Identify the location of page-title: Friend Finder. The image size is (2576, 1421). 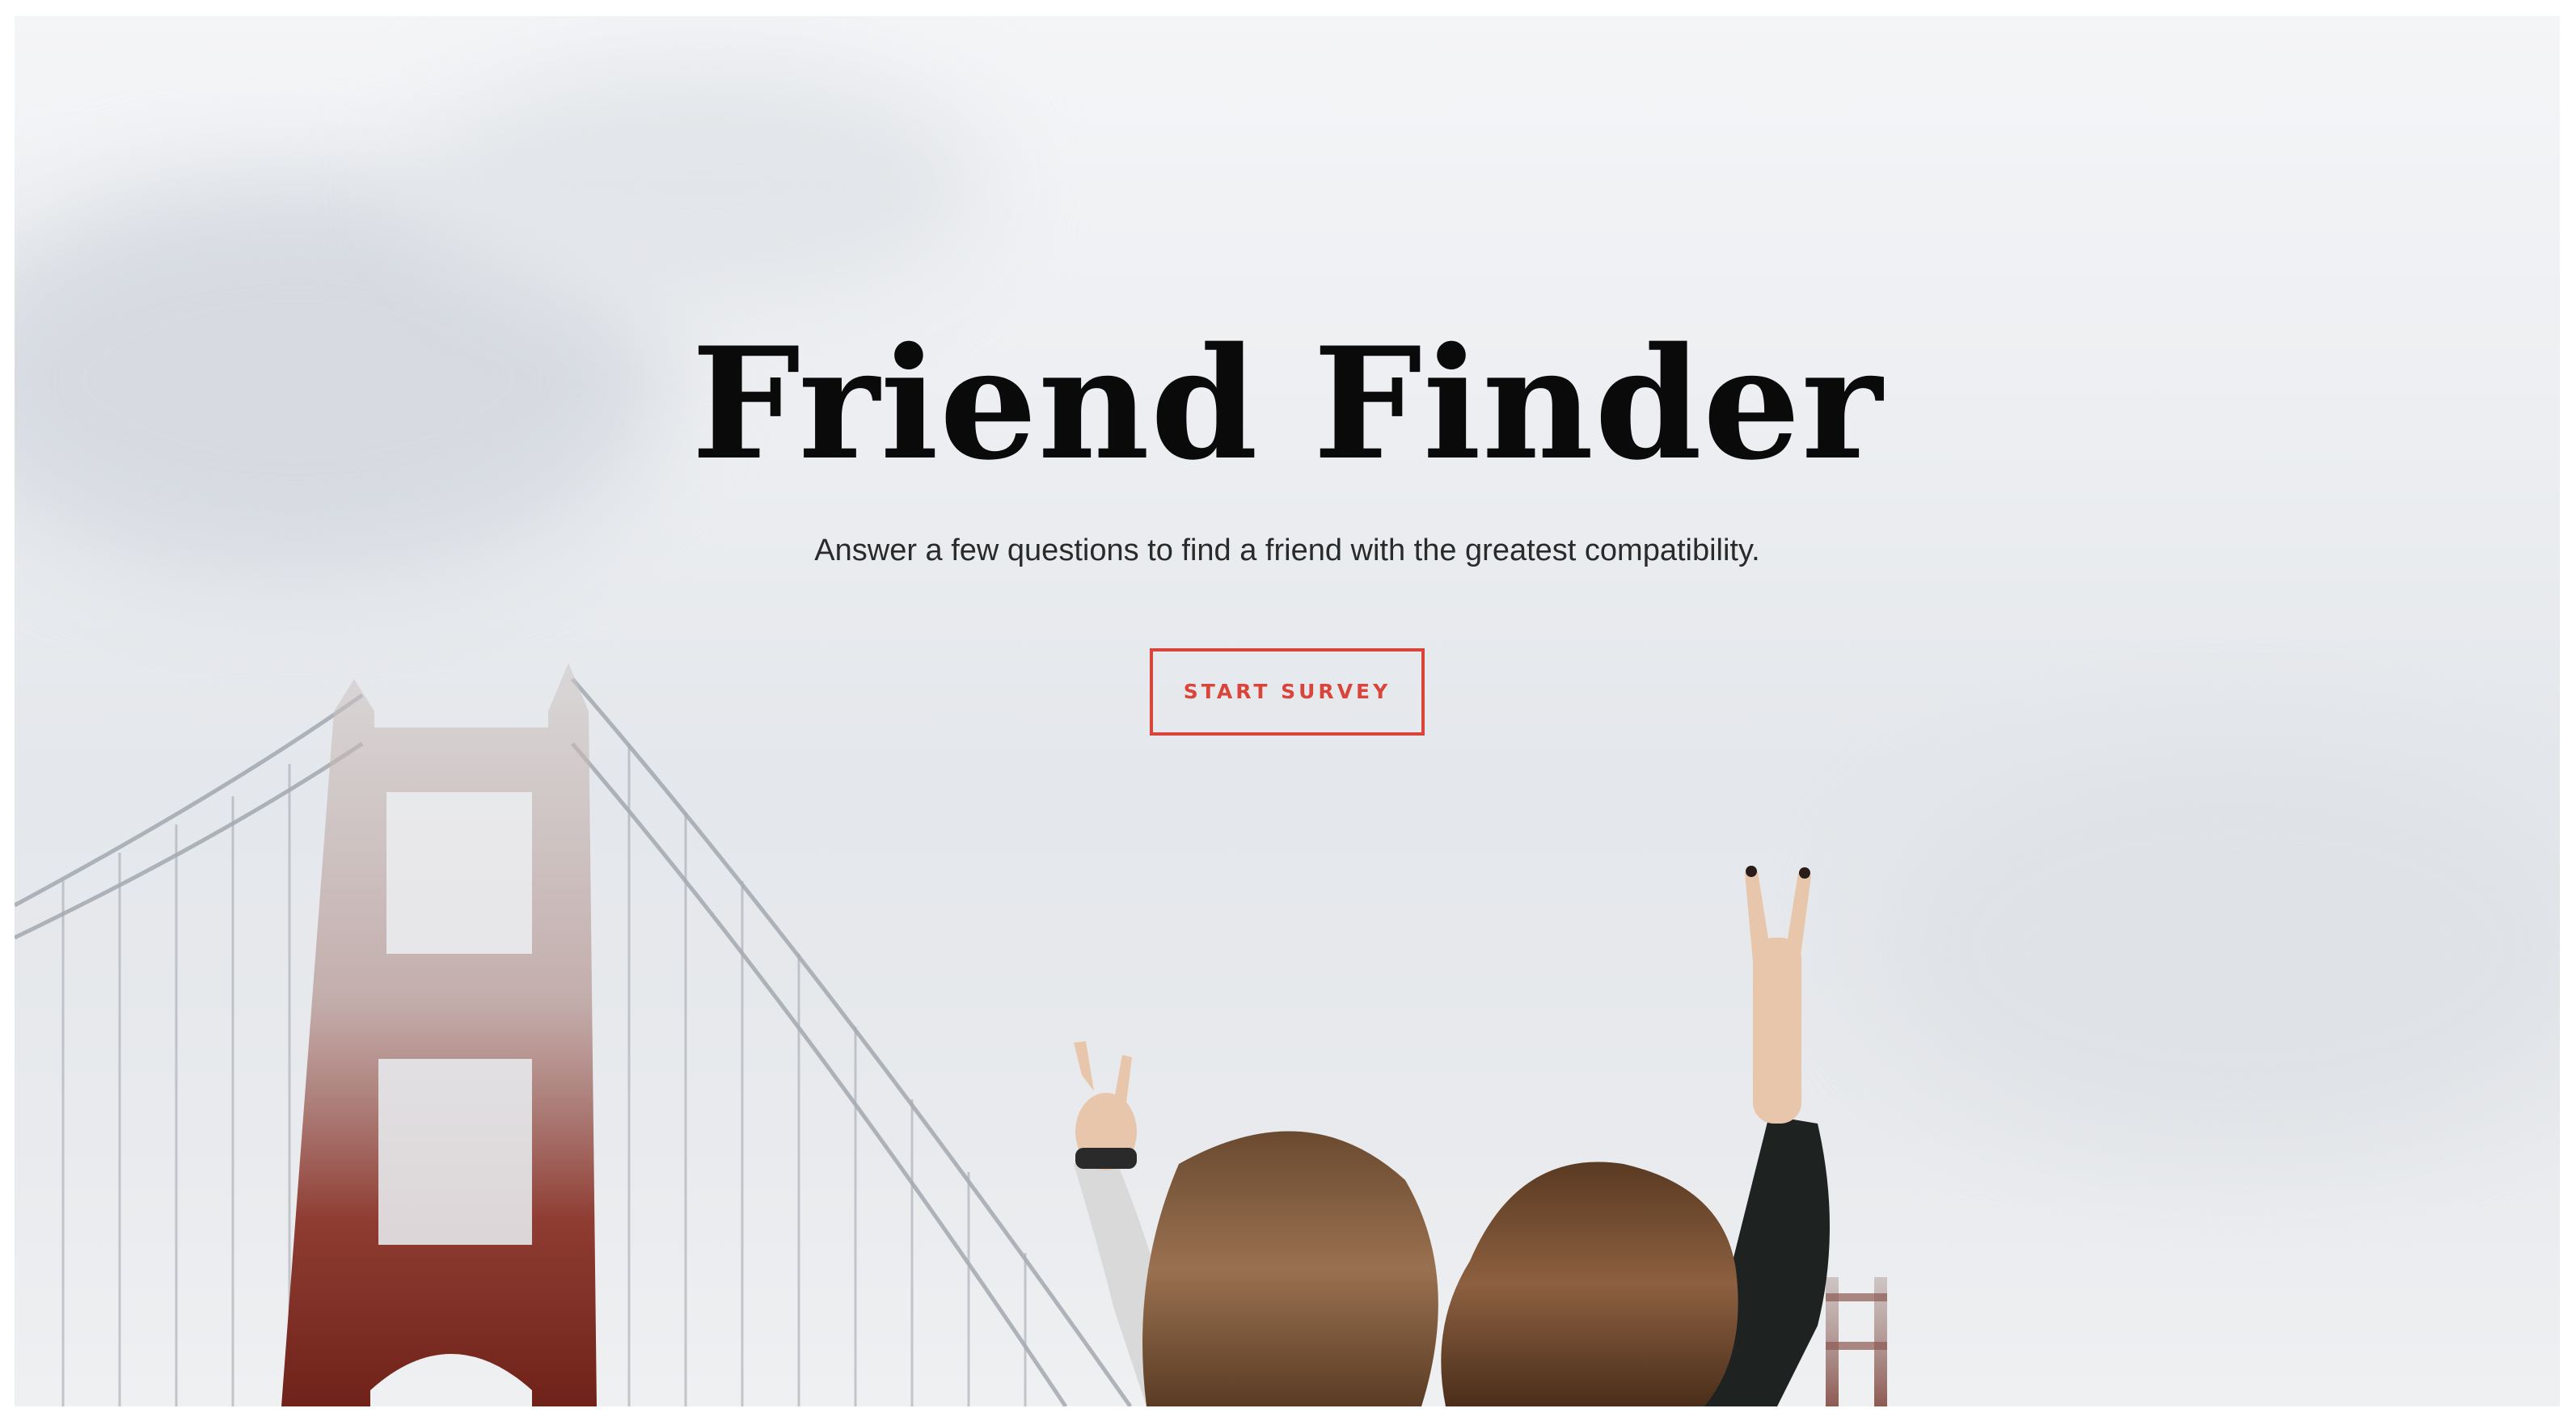
(1287, 404).